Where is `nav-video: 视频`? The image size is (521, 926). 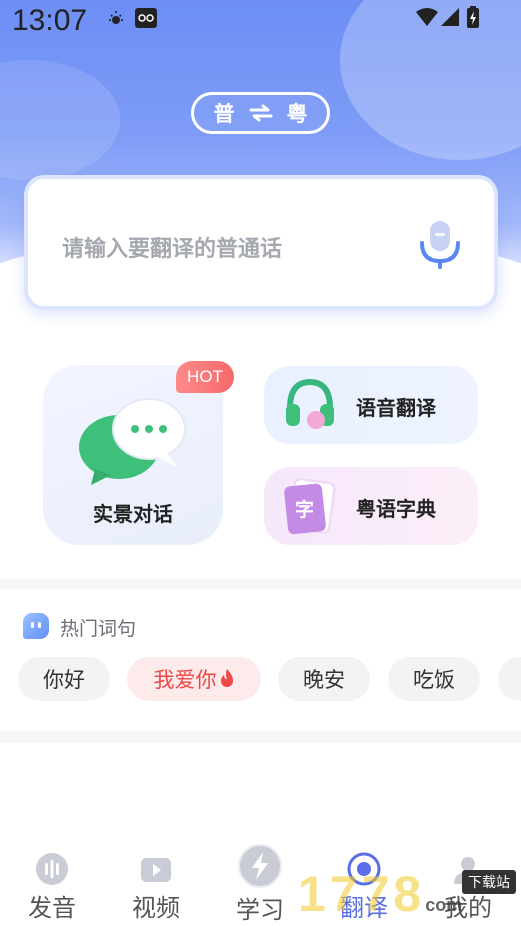 nav-video: 视频 is located at coordinates (156, 887).